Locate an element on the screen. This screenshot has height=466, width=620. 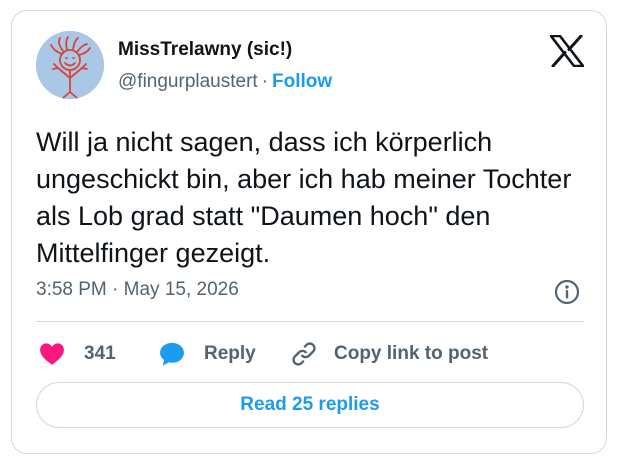
avatar-drawing-icon is located at coordinates (70, 65).